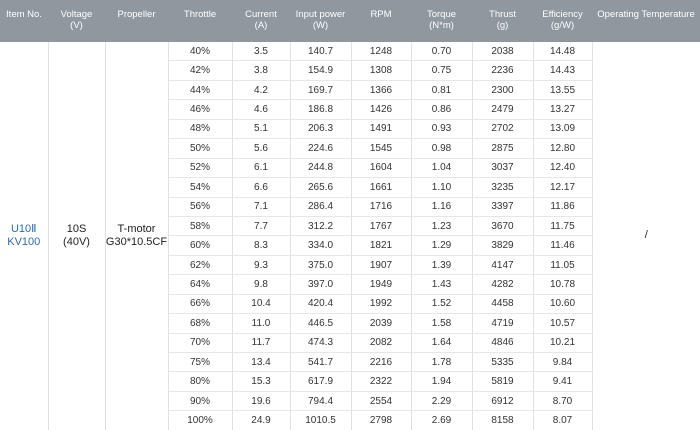  I want to click on header-propeller: Propeller, so click(136, 21).